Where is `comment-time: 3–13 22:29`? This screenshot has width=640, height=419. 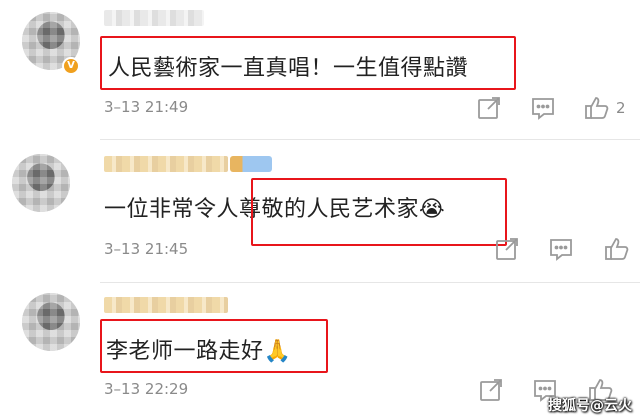 comment-time: 3–13 22:29 is located at coordinates (146, 389).